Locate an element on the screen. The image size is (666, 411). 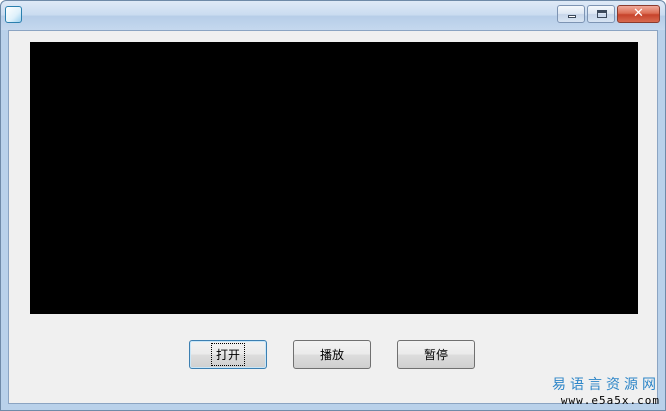
app-icon is located at coordinates (13, 14).